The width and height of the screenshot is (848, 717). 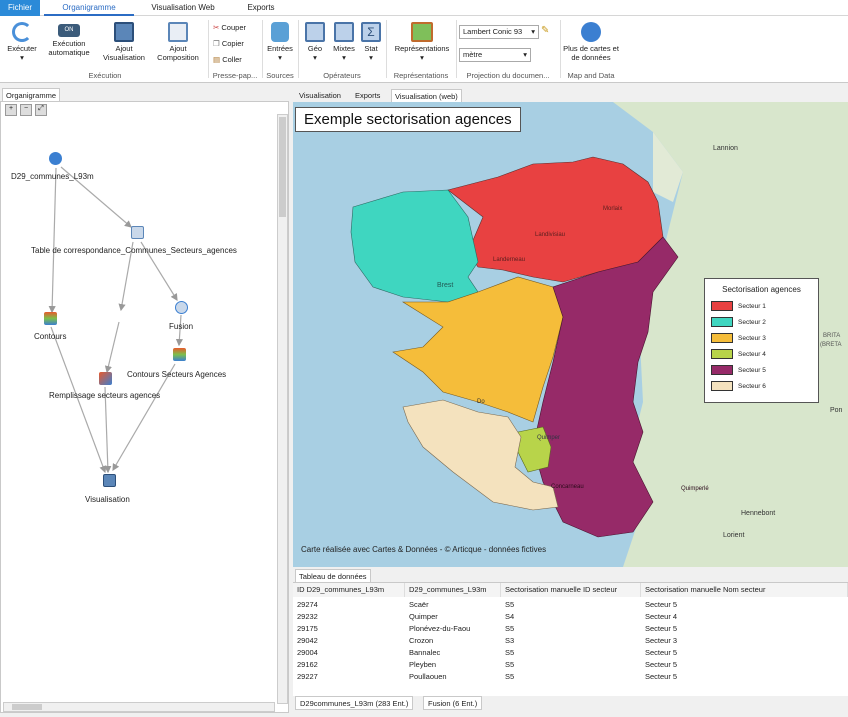 What do you see at coordinates (307, 652) in the screenshot?
I see `table-cell: 29004` at bounding box center [307, 652].